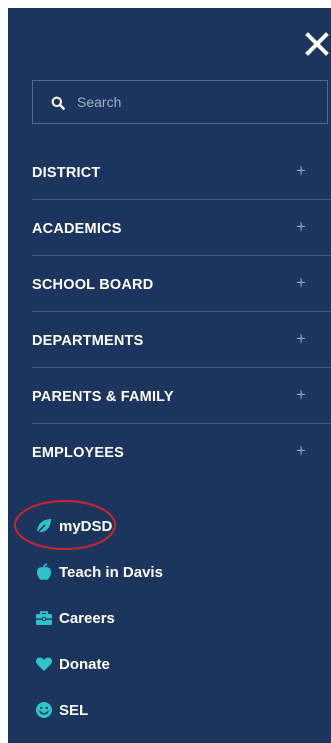  I want to click on link-label: Careers, so click(87, 618).